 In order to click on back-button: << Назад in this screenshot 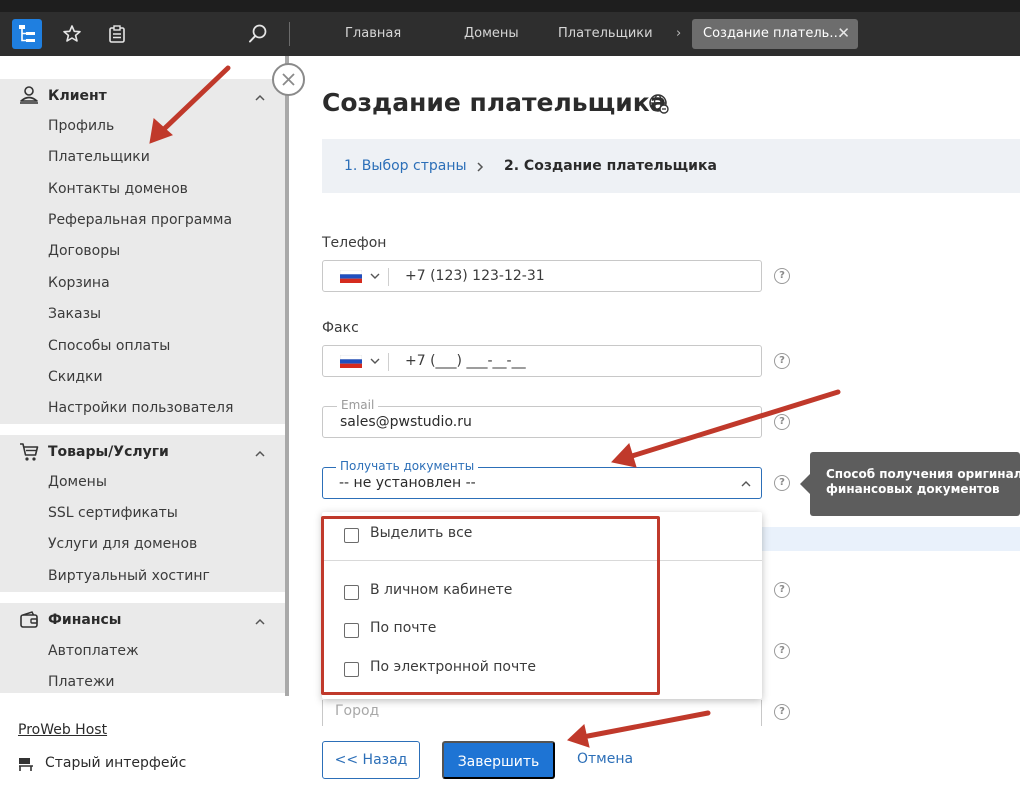, I will do `click(371, 760)`.